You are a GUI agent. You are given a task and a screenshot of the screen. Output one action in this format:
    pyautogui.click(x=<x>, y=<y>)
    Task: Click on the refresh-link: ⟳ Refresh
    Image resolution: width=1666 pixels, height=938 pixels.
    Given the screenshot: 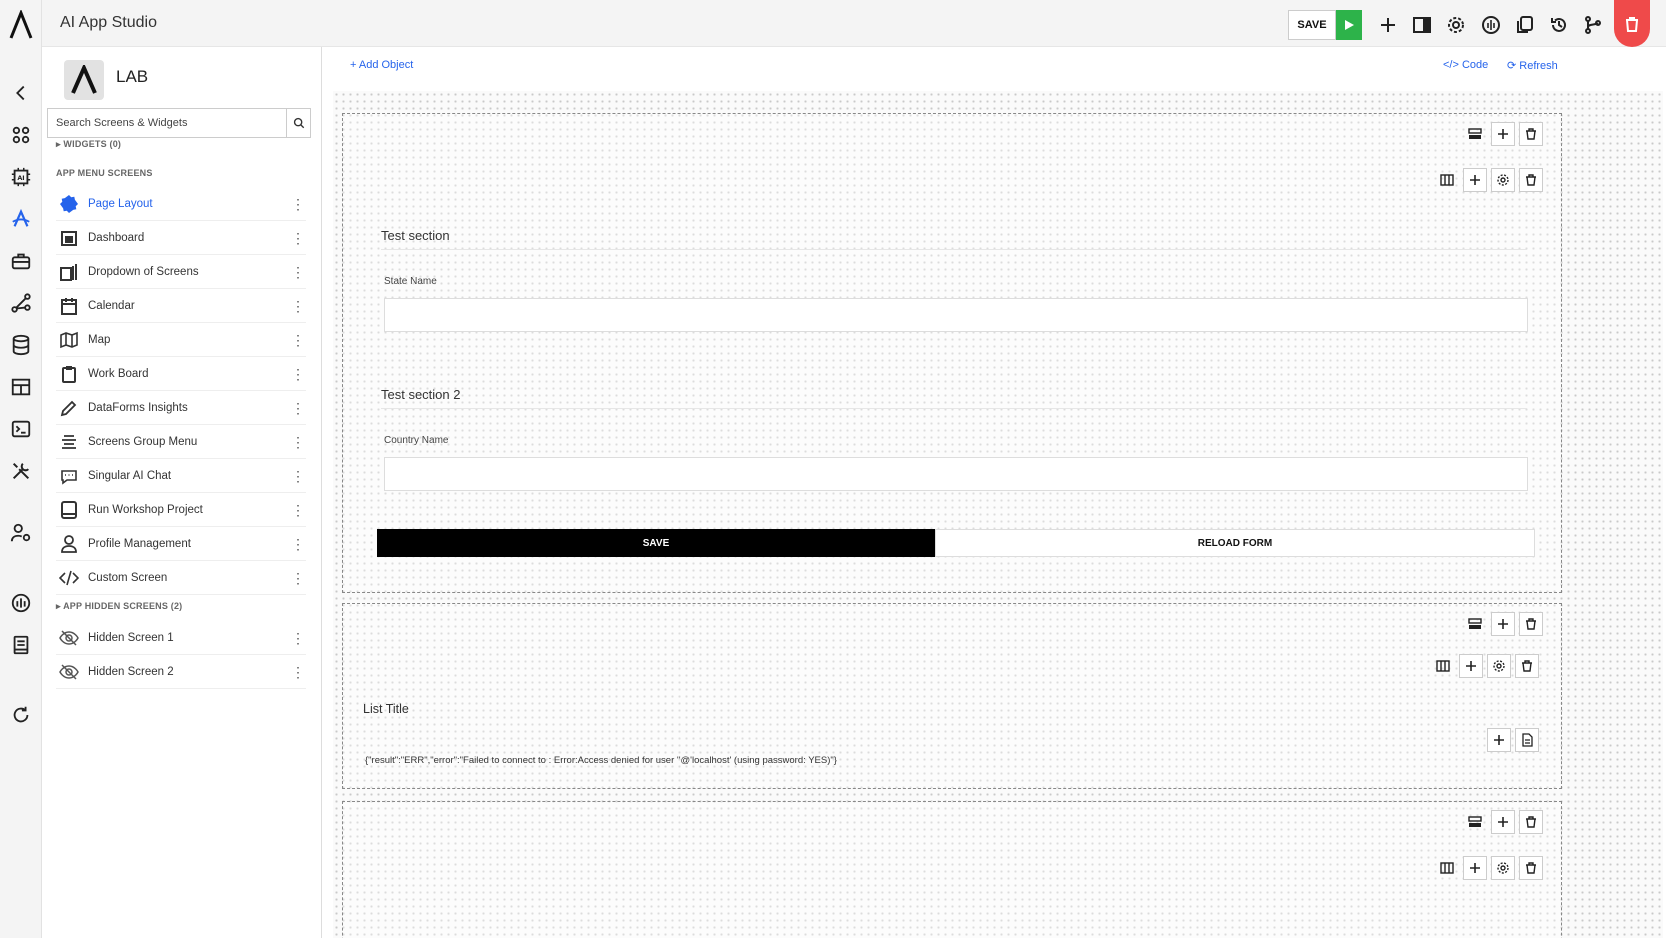 What is the action you would take?
    pyautogui.click(x=1532, y=65)
    